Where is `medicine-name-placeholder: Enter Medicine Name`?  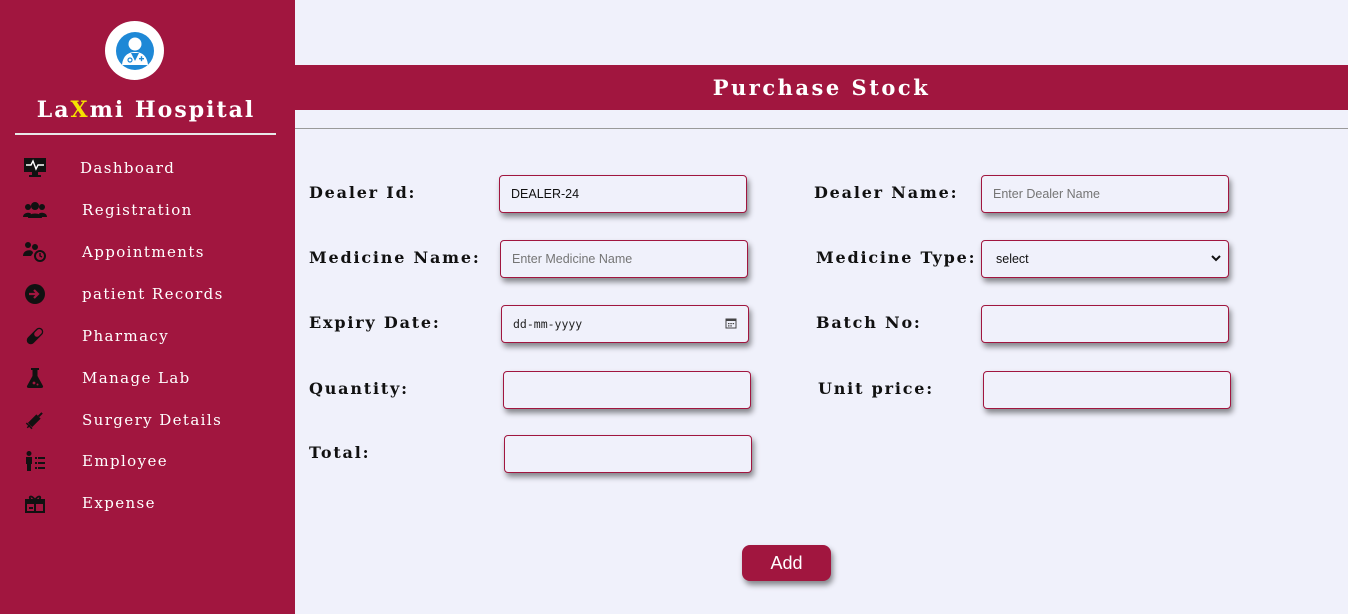
medicine-name-placeholder: Enter Medicine Name is located at coordinates (572, 259).